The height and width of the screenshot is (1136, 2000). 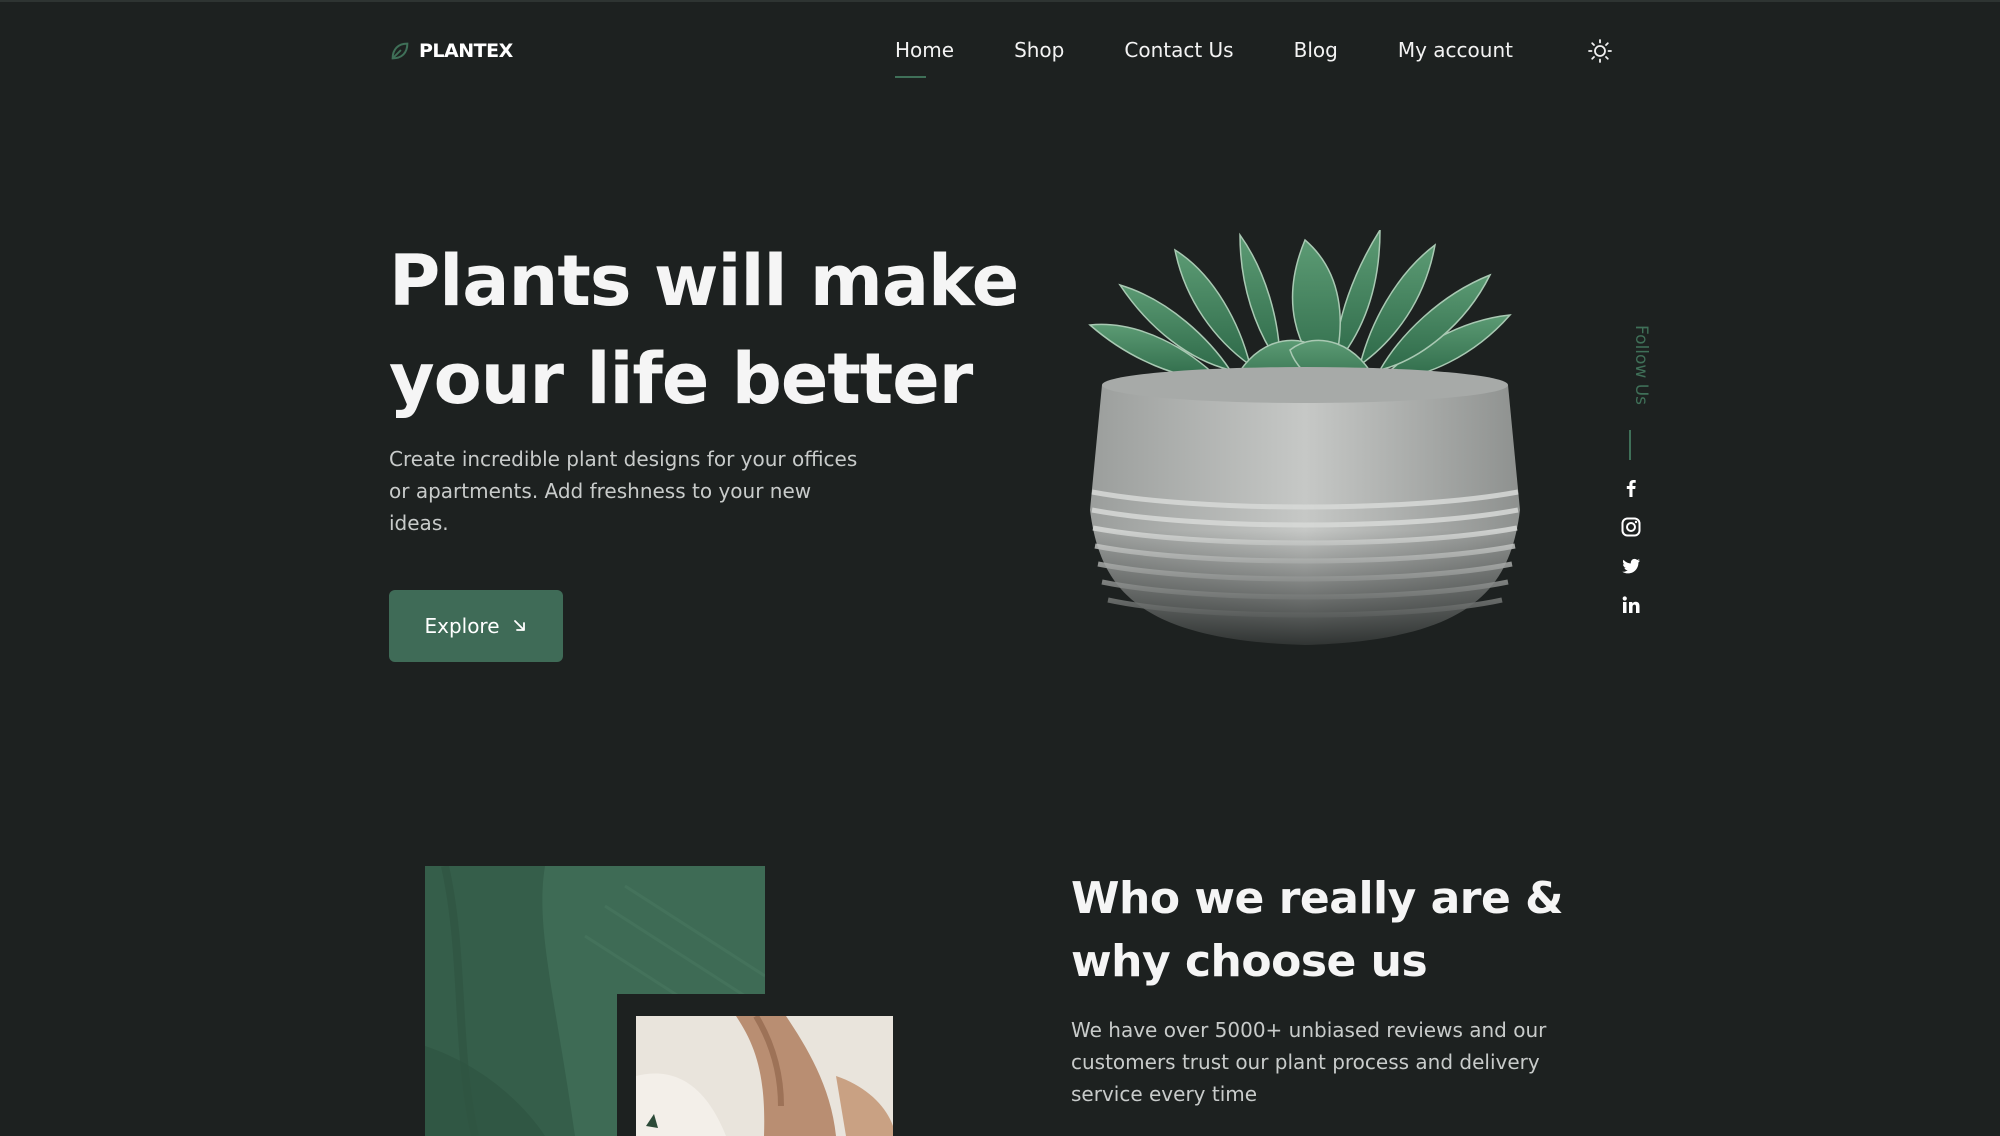 I want to click on about-title: Who we really are & why choose us, so click(x=1317, y=930).